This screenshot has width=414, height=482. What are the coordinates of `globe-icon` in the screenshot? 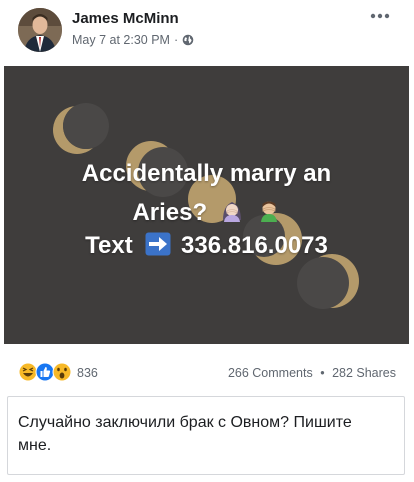 It's located at (188, 40).